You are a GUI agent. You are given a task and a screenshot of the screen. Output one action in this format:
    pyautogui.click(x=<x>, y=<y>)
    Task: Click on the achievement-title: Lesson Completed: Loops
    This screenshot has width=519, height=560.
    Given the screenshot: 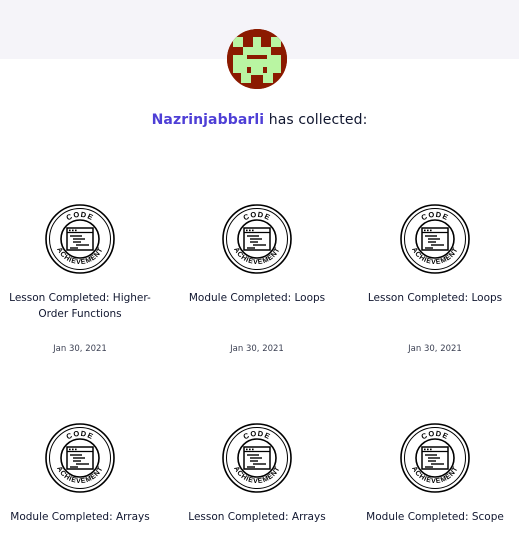 What is the action you would take?
    pyautogui.click(x=435, y=298)
    